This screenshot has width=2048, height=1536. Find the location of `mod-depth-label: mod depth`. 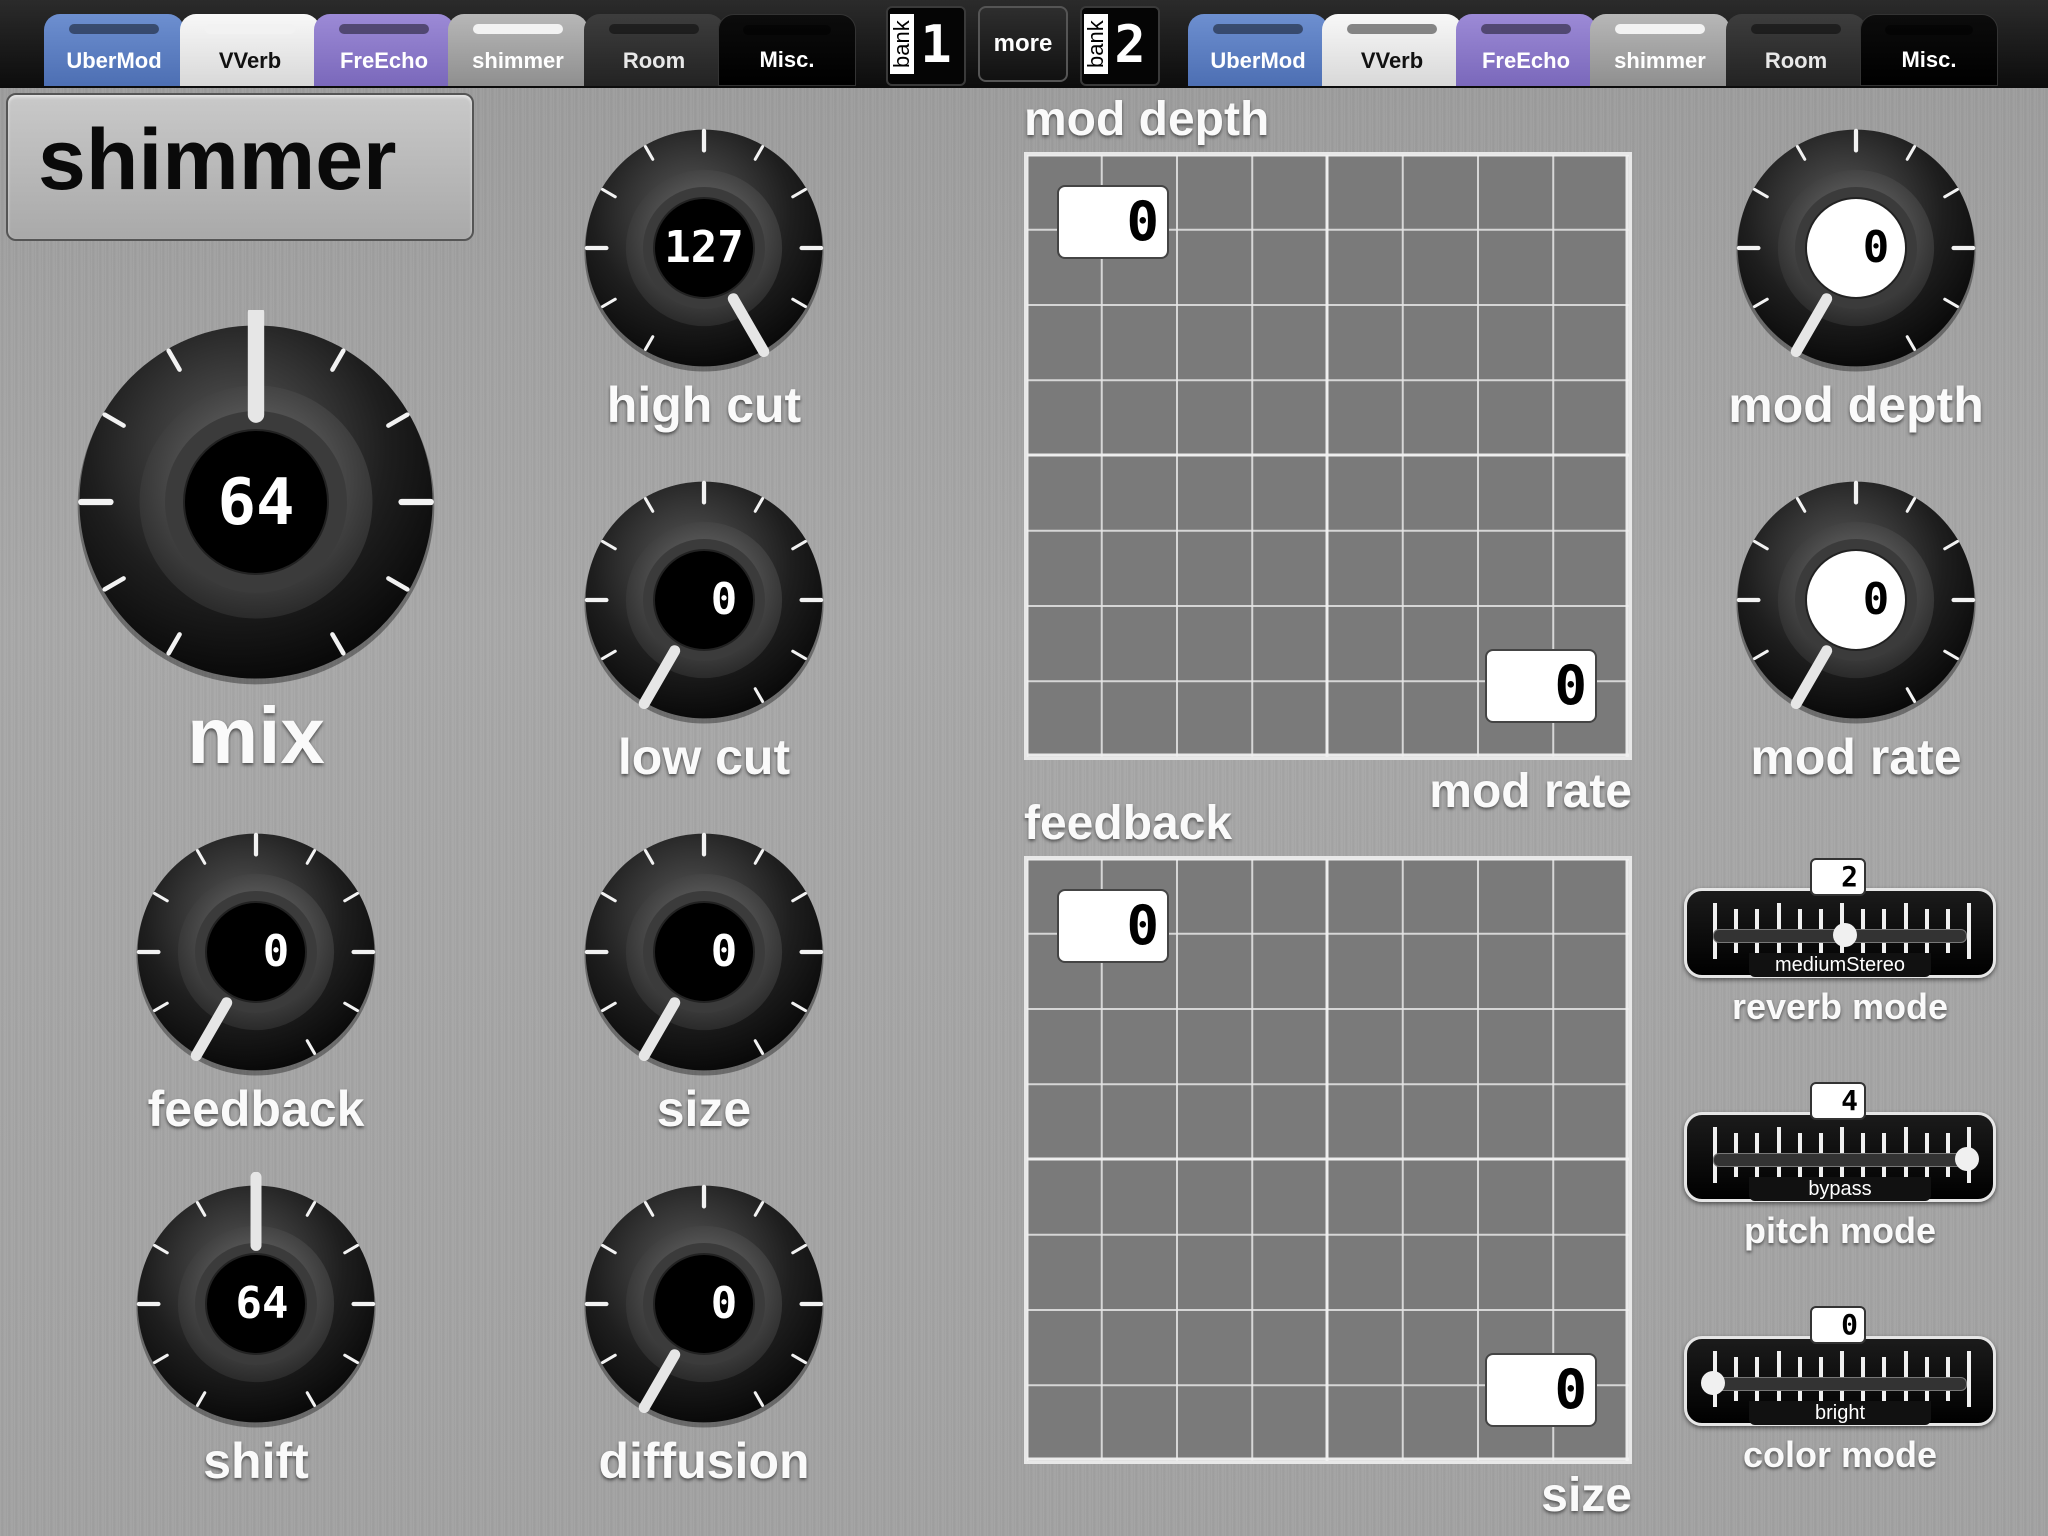

mod-depth-label: mod depth is located at coordinates (1856, 405).